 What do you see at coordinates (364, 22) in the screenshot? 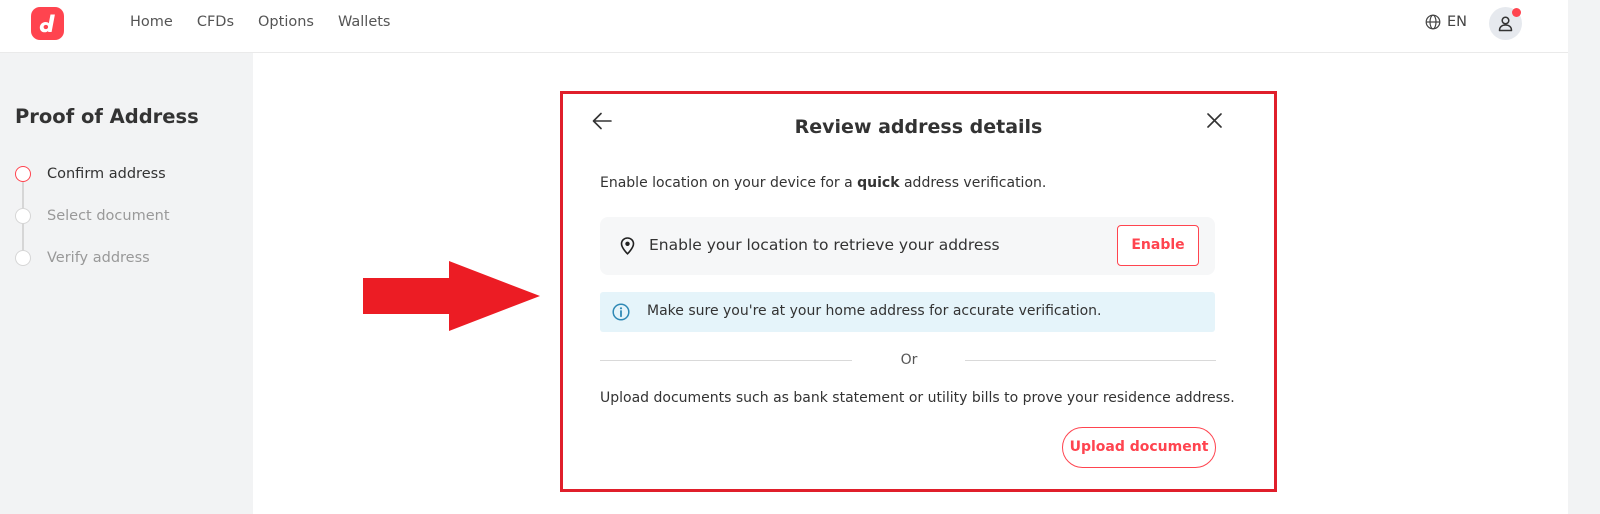
I see `nav-wallets: Wallets` at bounding box center [364, 22].